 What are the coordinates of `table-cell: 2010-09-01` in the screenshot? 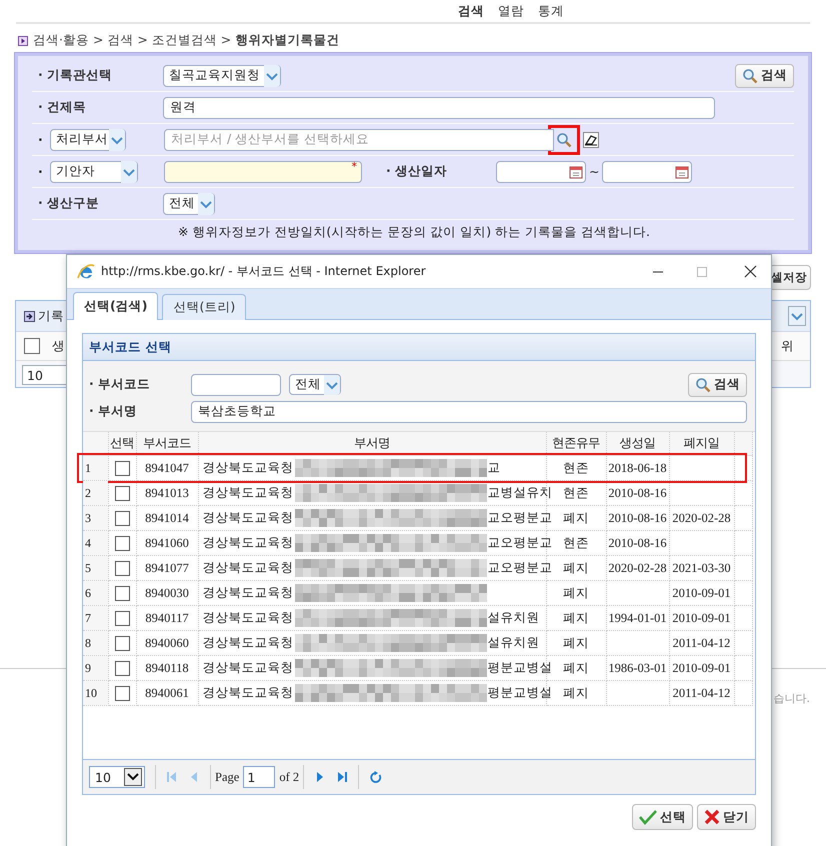 It's located at (701, 667).